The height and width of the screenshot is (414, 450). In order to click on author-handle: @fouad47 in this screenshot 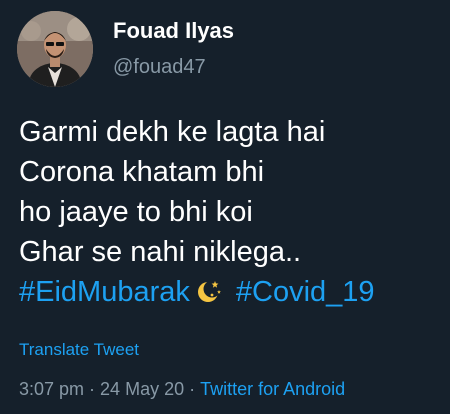, I will do `click(173, 67)`.